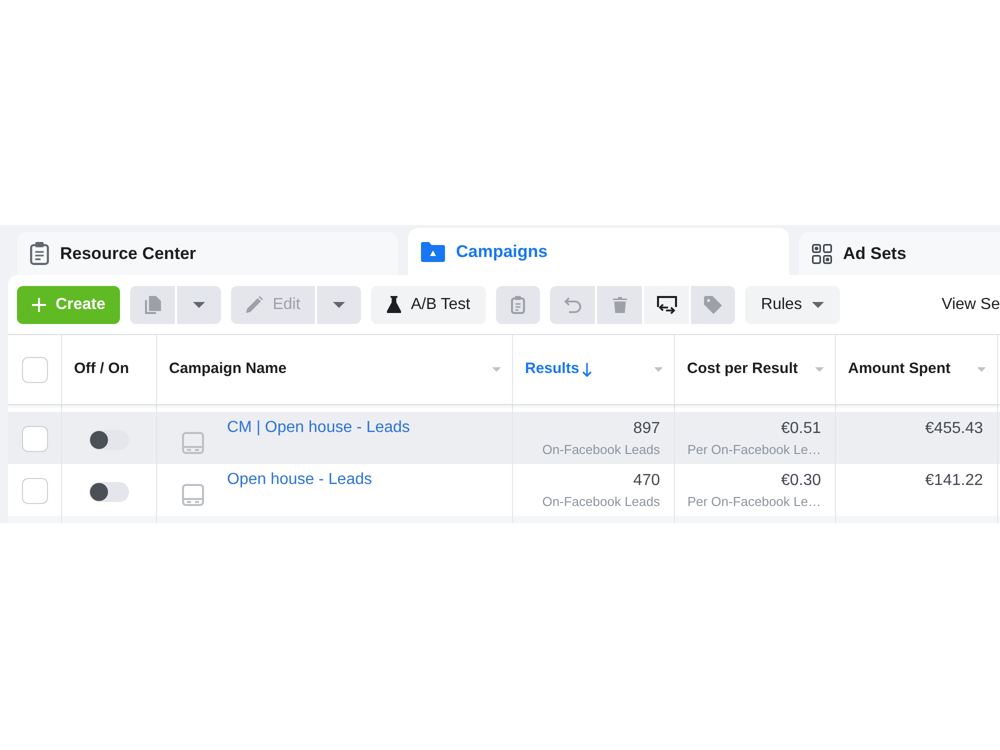 The width and height of the screenshot is (1000, 750). Describe the element at coordinates (318, 425) in the screenshot. I see `campaign-name-link: CM | Open house - Leads` at that location.